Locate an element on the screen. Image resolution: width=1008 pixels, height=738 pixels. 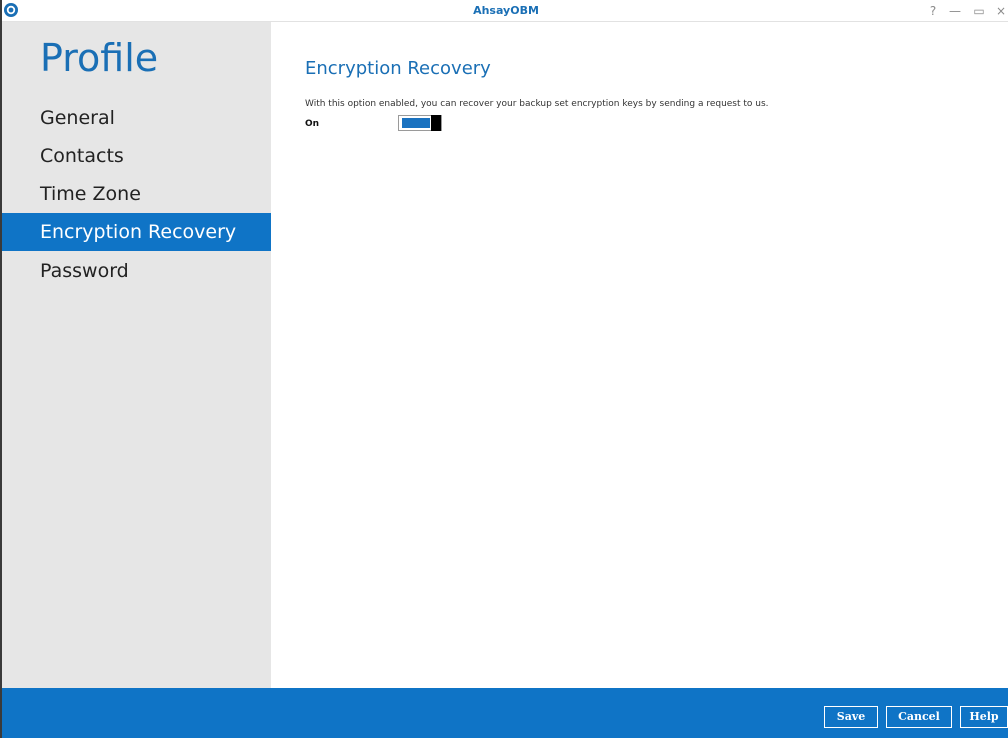
encryption-recovery-toggle is located at coordinates (420, 123).